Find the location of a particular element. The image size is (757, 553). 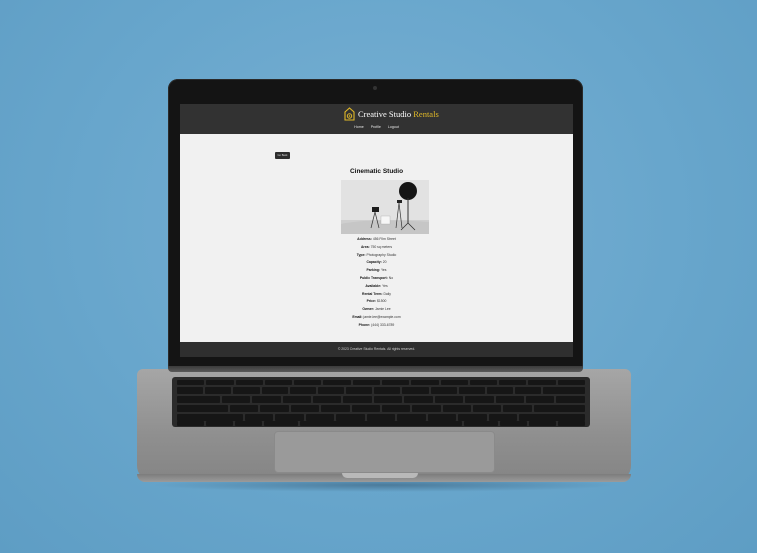

detail-phone: Phone: (444) 333-6789 is located at coordinates (376, 324).